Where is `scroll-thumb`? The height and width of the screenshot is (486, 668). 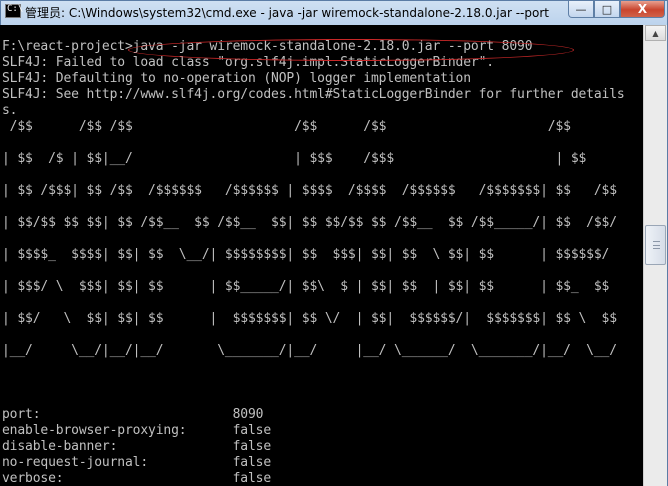
scroll-thumb is located at coordinates (655, 245).